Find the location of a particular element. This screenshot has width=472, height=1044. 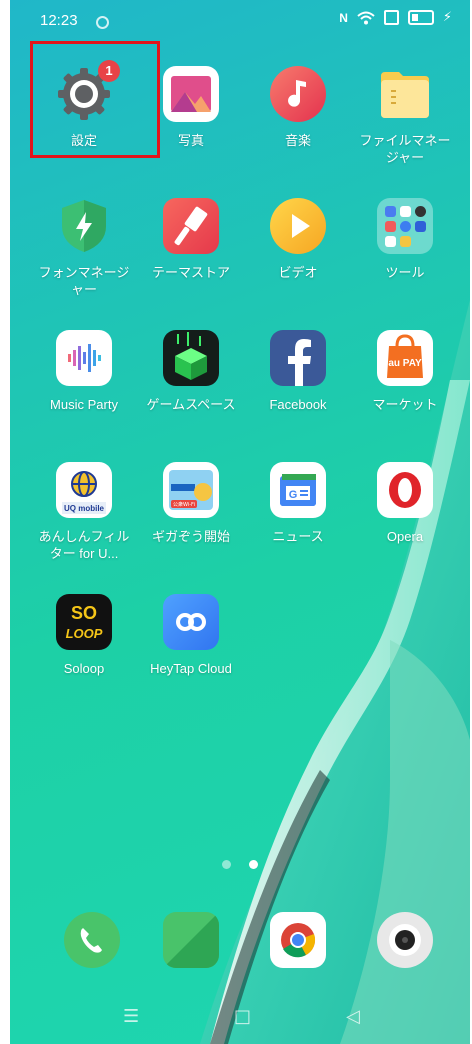

app-label: ニュース is located at coordinates (298, 536).